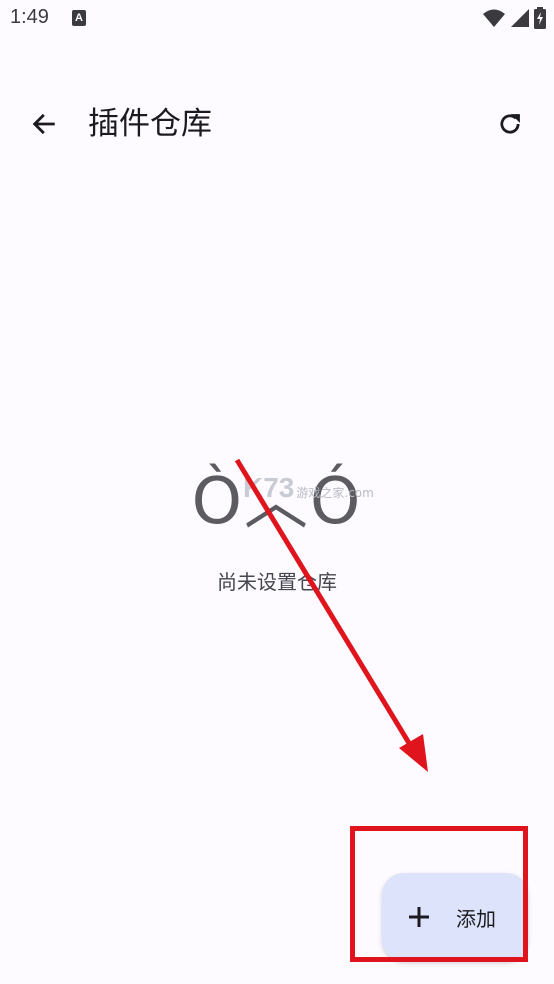  I want to click on refresh-icon, so click(510, 124).